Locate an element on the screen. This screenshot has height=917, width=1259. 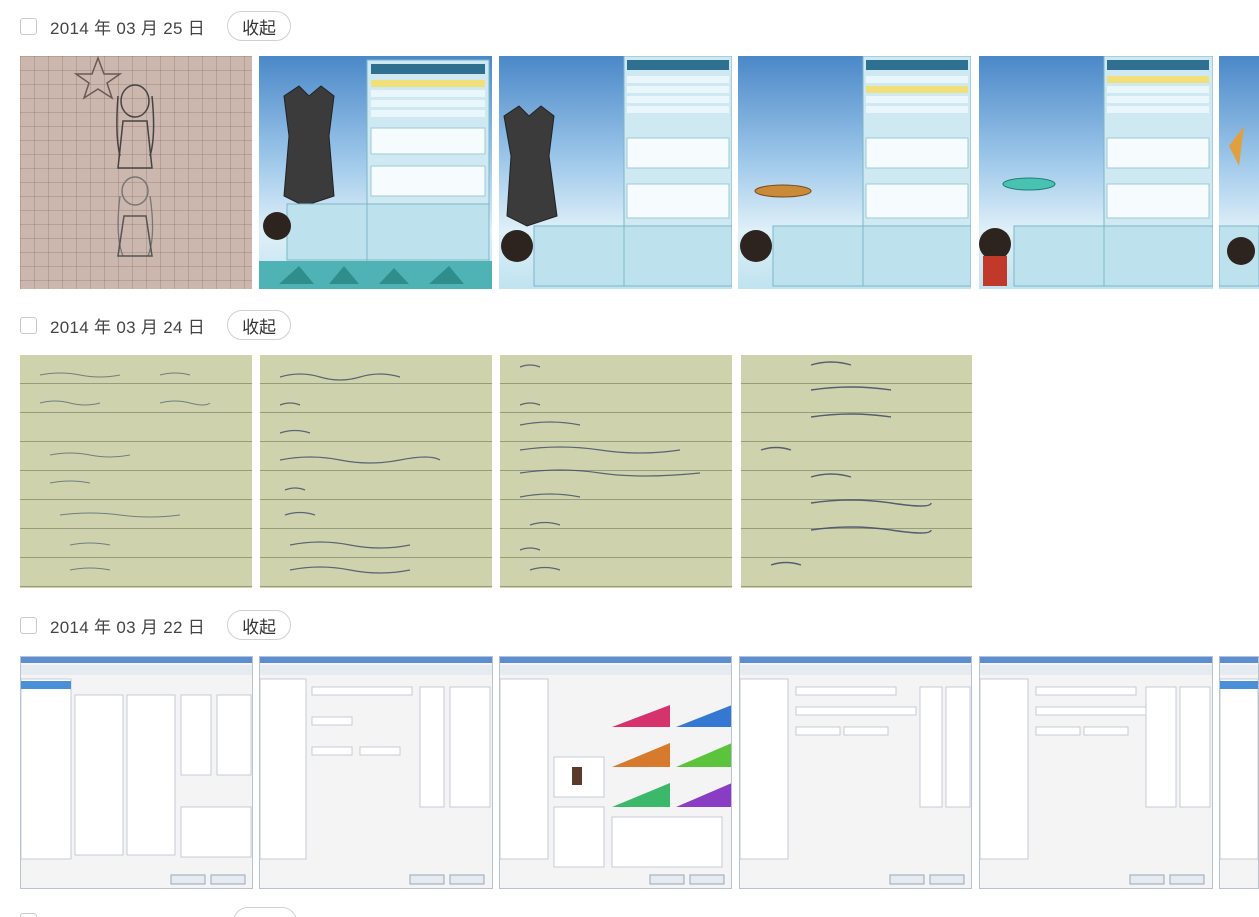
sketch-drawing is located at coordinates (114, 156).